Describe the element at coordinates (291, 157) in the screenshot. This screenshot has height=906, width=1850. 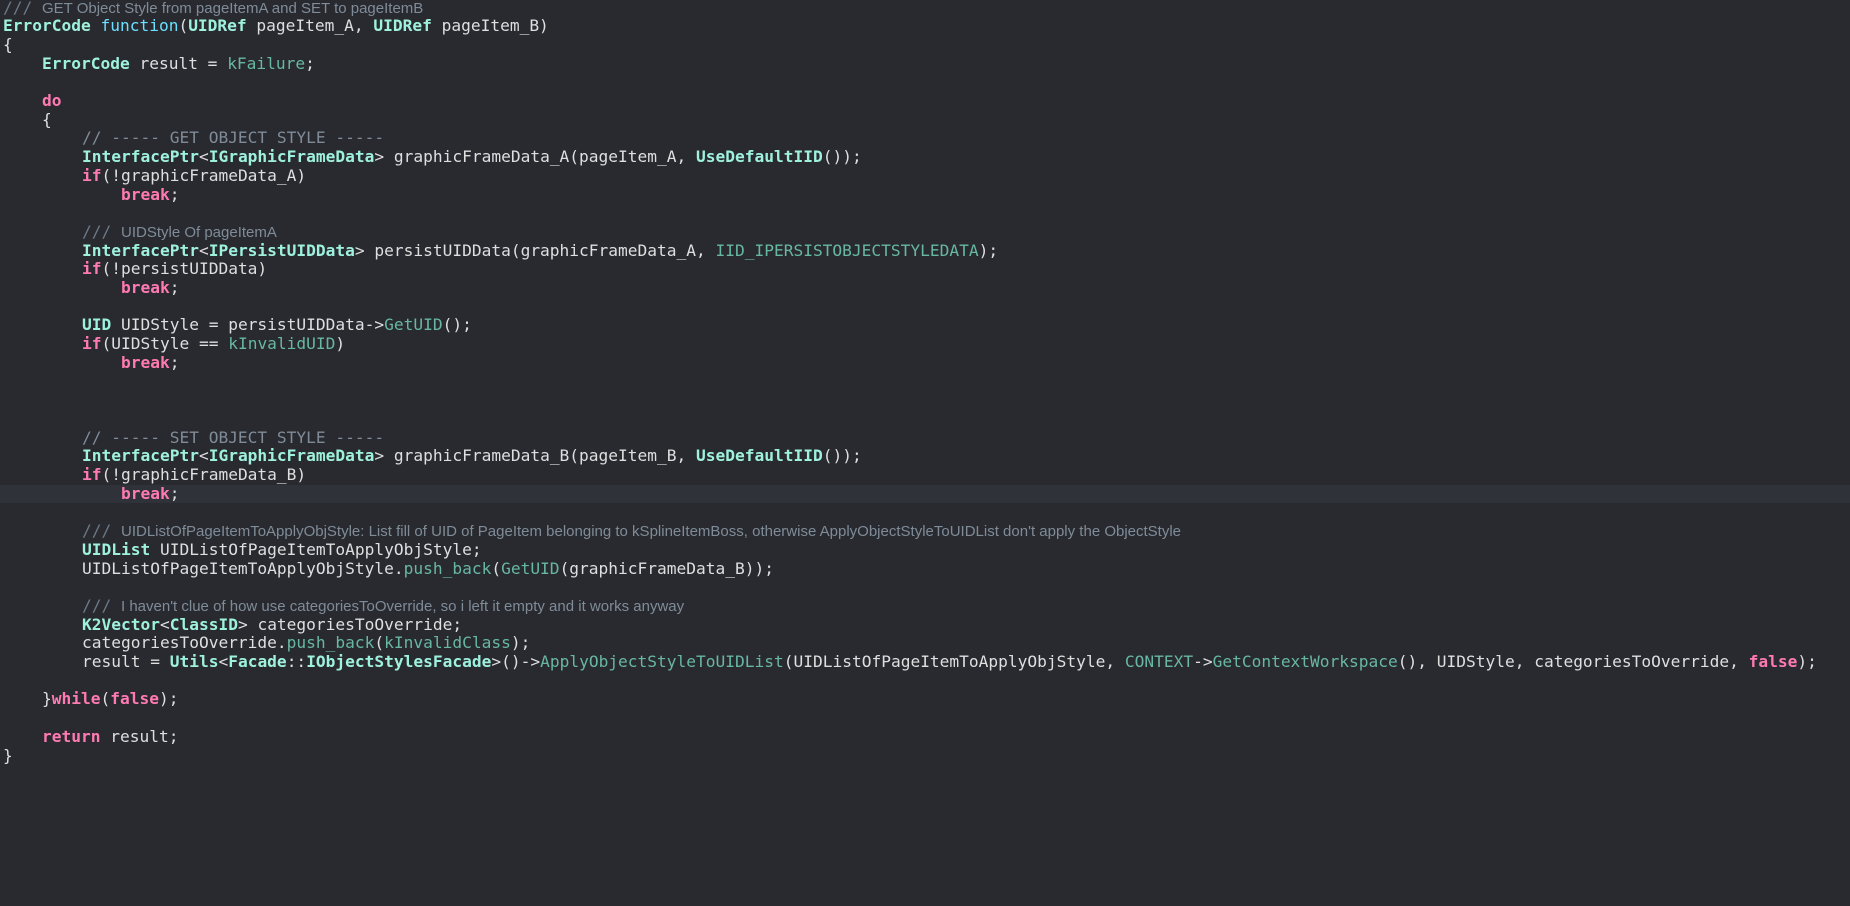
I see `code-token: IGraphicFrameData` at that location.